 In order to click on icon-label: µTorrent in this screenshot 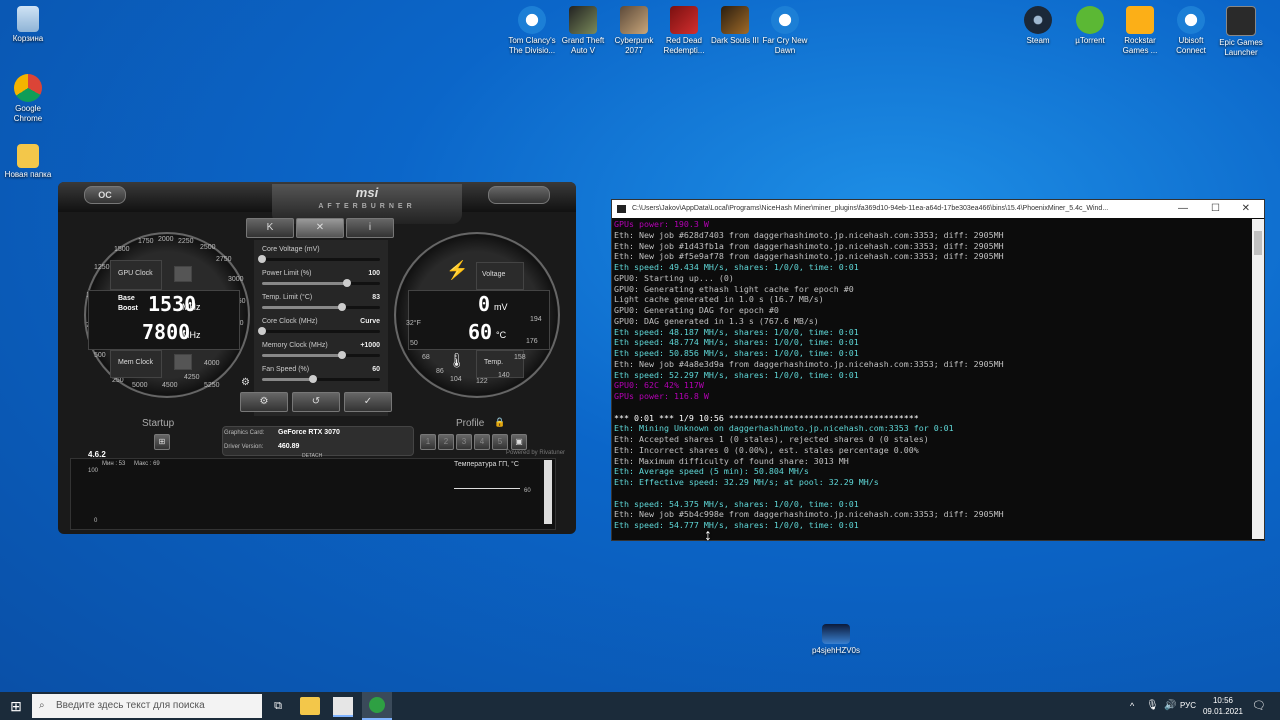, I will do `click(1090, 40)`.